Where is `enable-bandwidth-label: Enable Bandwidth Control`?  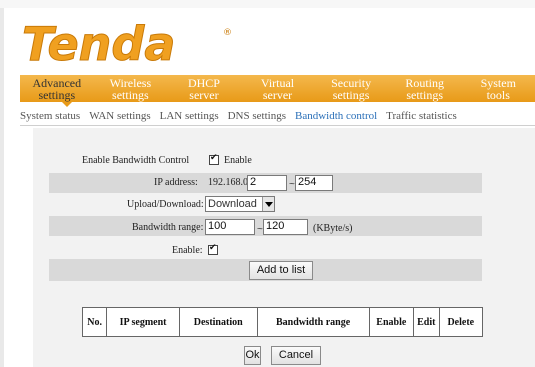 enable-bandwidth-label: Enable Bandwidth Control is located at coordinates (136, 160).